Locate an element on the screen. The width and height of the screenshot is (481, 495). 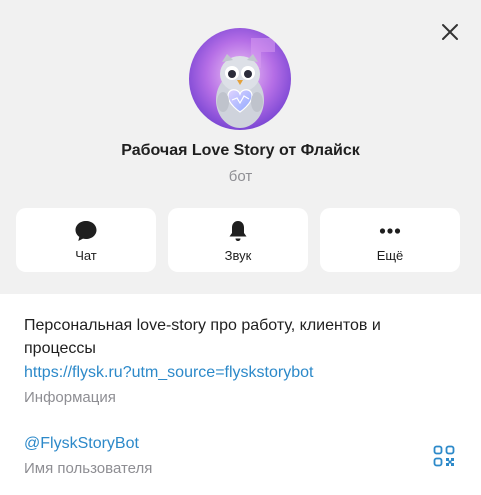
info-caption: Информация is located at coordinates (70, 397).